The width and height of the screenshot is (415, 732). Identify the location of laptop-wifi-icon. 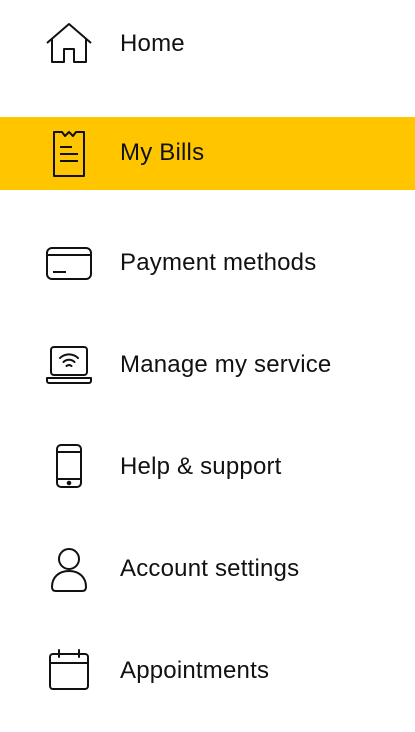
(69, 366).